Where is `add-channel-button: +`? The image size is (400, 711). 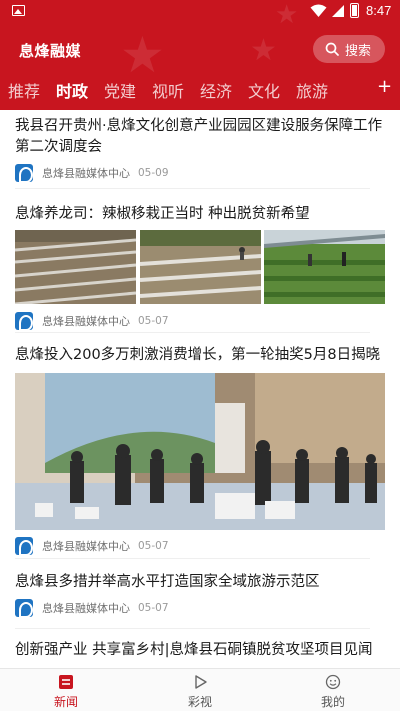
add-channel-button: + is located at coordinates (384, 86).